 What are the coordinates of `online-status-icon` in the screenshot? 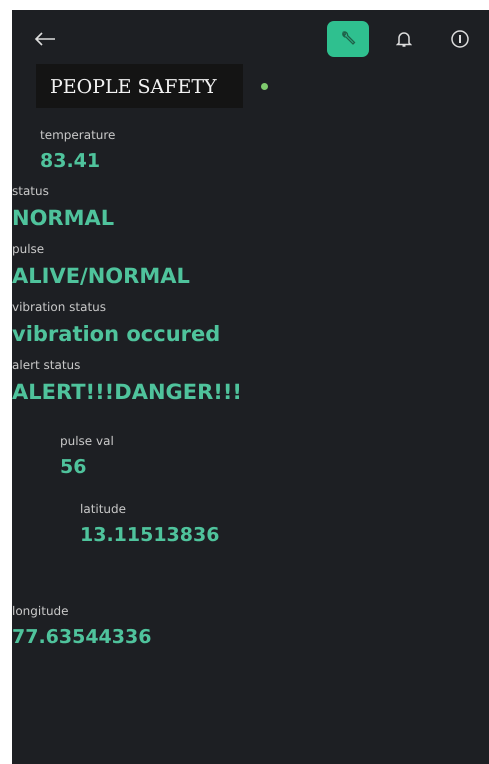 It's located at (264, 86).